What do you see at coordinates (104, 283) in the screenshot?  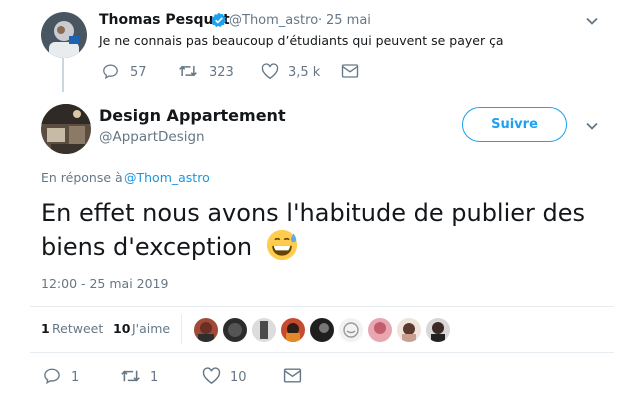 I see `tweet-timestamp: 12:00 - 25 mai 2019` at bounding box center [104, 283].